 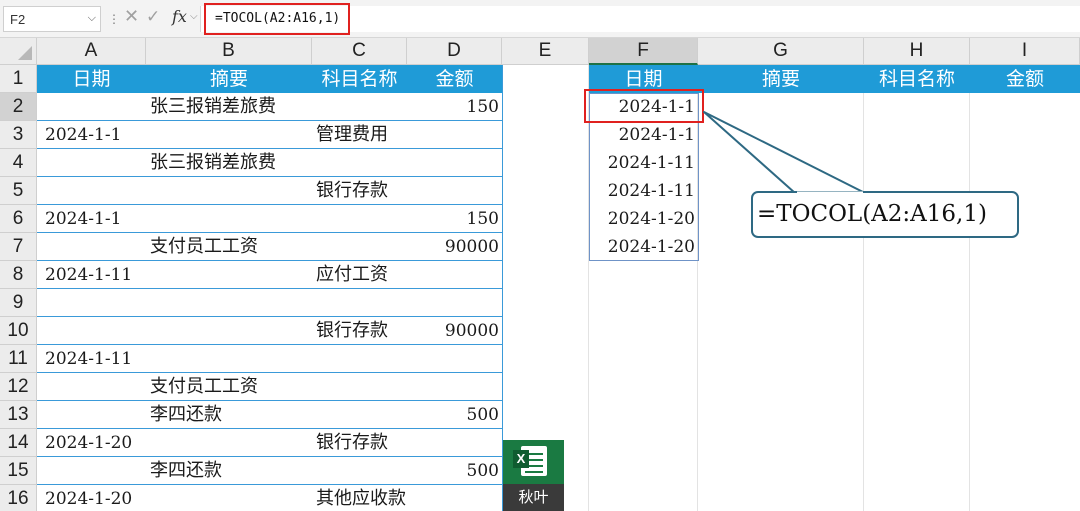 What do you see at coordinates (533, 475) in the screenshot?
I see `qiuye-logo: X 秋叶` at bounding box center [533, 475].